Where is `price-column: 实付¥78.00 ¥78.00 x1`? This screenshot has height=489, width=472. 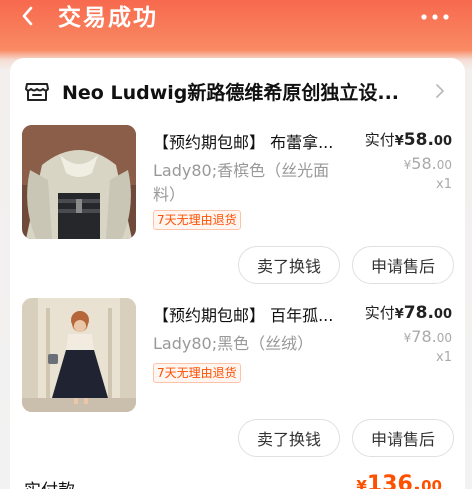
price-column: 实付¥78.00 ¥78.00 x1 is located at coordinates (408, 333).